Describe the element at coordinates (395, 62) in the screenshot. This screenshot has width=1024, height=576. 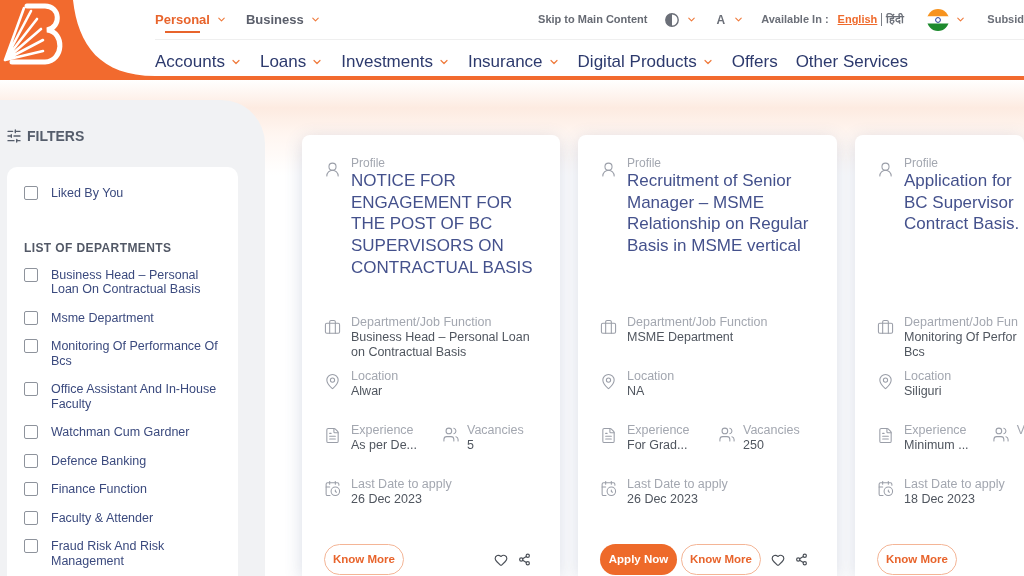
I see `nav-menu-item: Investments` at that location.